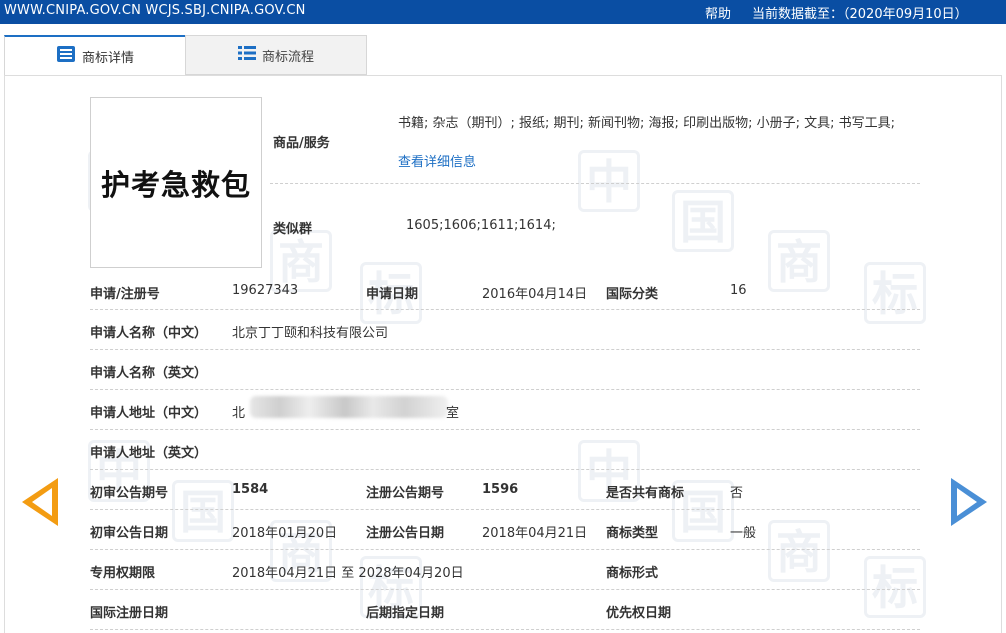 The height and width of the screenshot is (633, 1006). What do you see at coordinates (718, 12) in the screenshot?
I see `help-link: 帮助` at bounding box center [718, 12].